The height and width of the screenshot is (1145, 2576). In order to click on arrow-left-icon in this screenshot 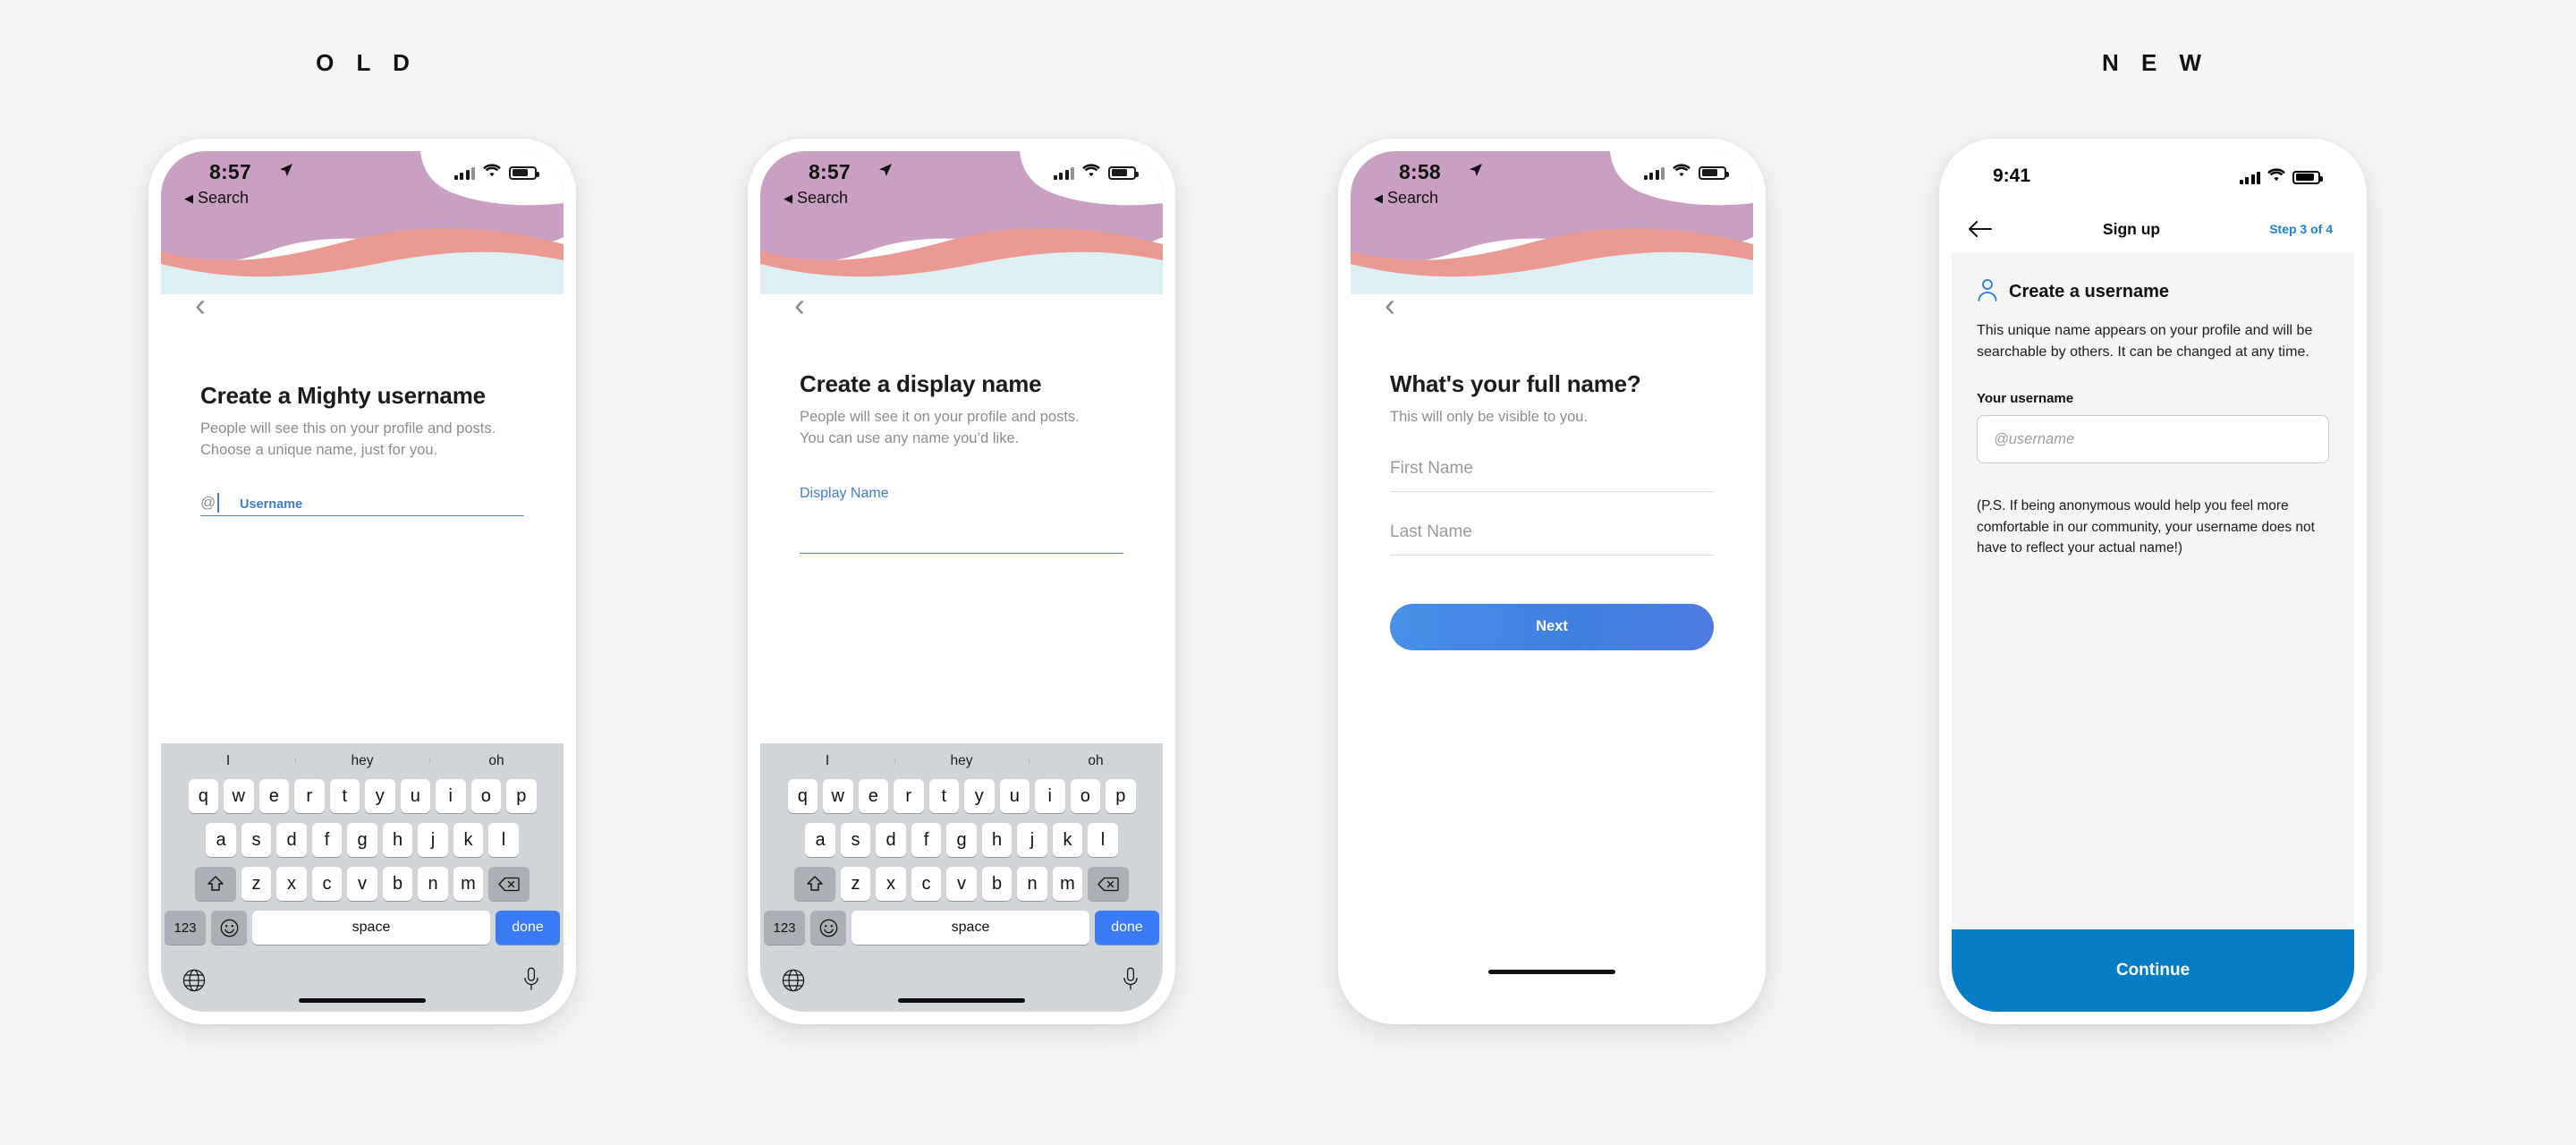, I will do `click(1979, 229)`.